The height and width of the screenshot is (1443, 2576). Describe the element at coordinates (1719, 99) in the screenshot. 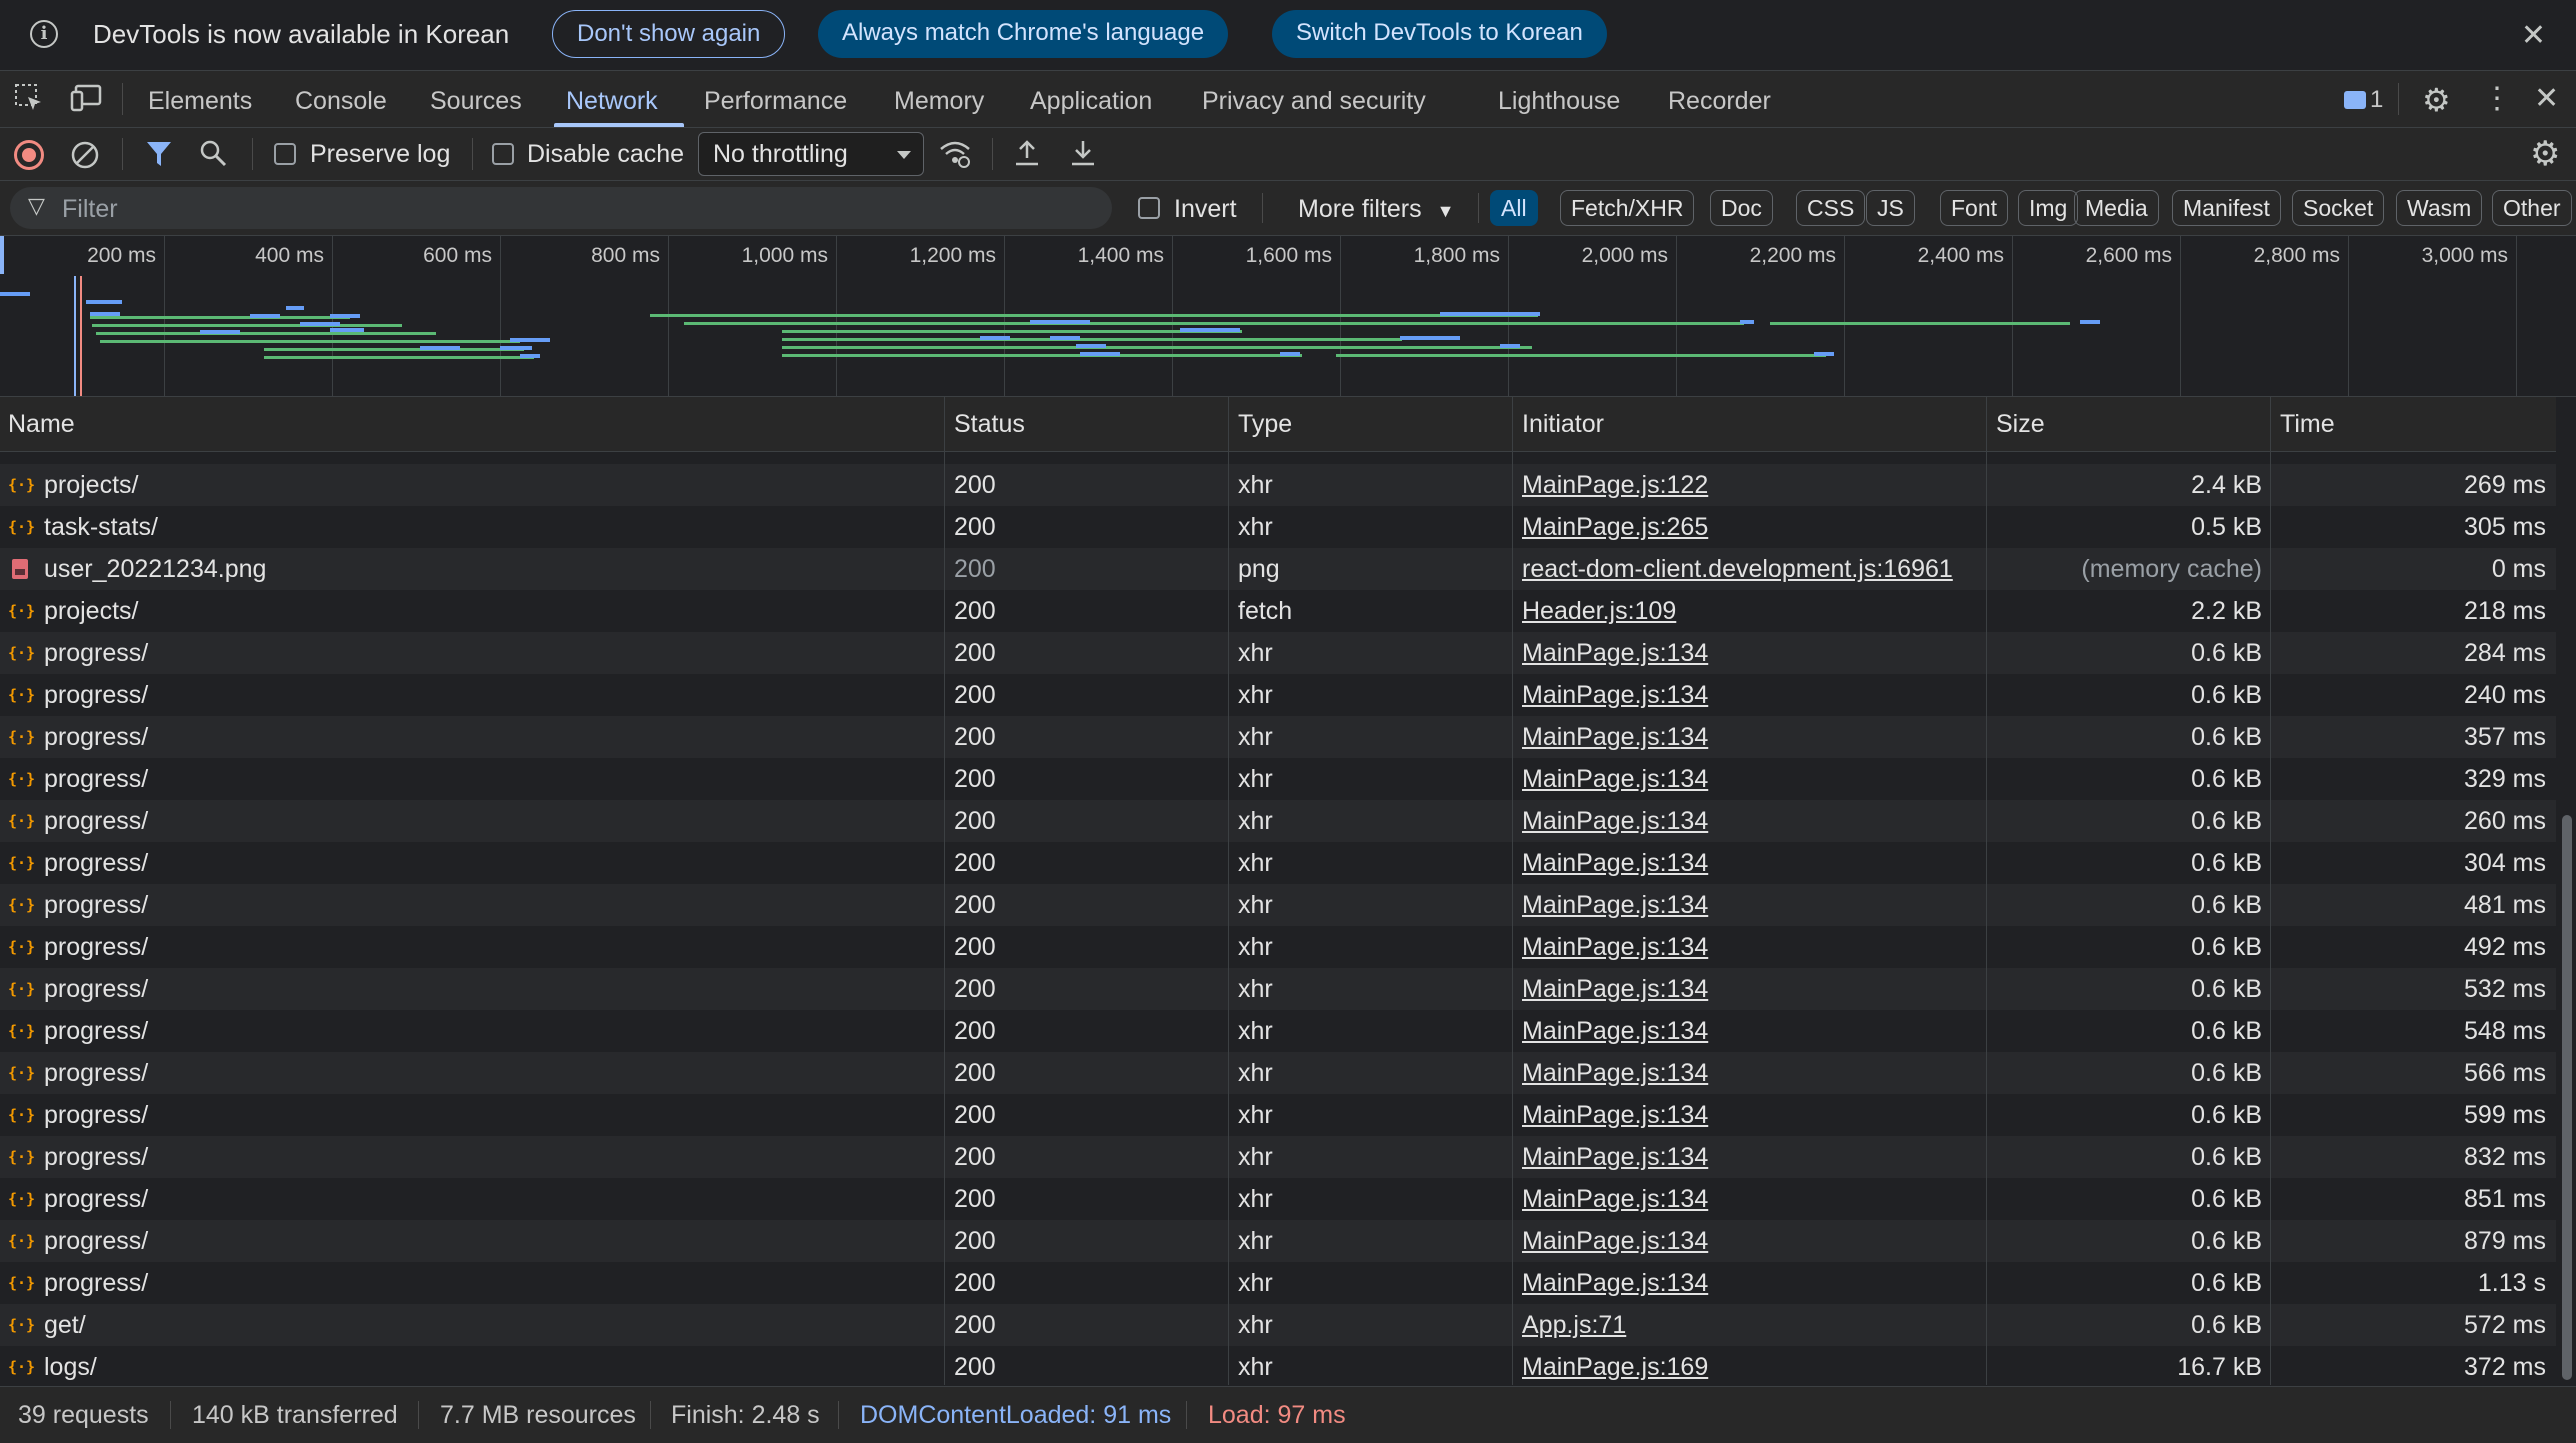

I see `tab-recorder: Recorder` at that location.